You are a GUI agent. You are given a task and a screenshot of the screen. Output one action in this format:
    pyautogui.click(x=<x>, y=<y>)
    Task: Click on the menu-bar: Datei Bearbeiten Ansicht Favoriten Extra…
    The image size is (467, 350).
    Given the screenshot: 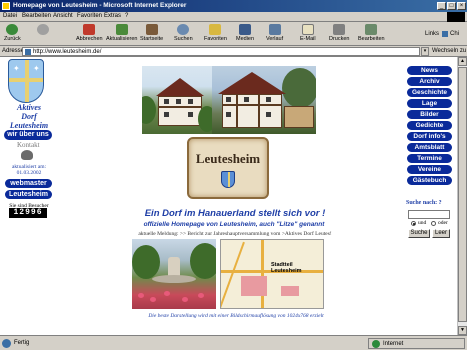 What is the action you would take?
    pyautogui.click(x=233, y=17)
    